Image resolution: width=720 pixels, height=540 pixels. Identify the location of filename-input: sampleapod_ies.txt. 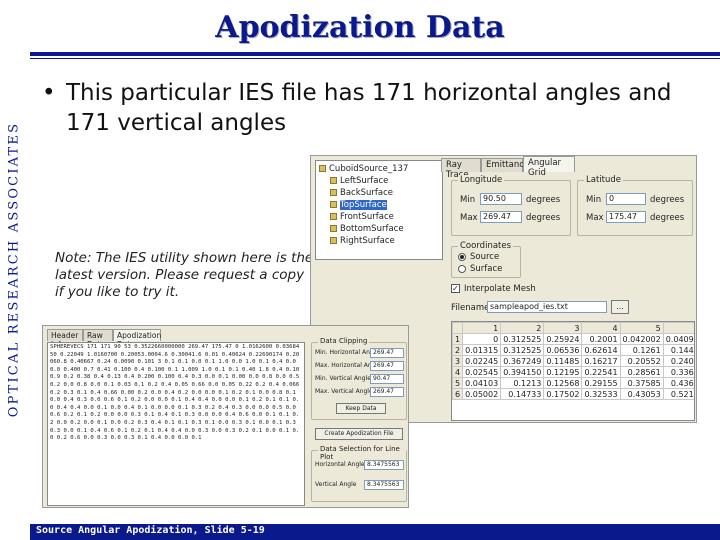
(547, 307).